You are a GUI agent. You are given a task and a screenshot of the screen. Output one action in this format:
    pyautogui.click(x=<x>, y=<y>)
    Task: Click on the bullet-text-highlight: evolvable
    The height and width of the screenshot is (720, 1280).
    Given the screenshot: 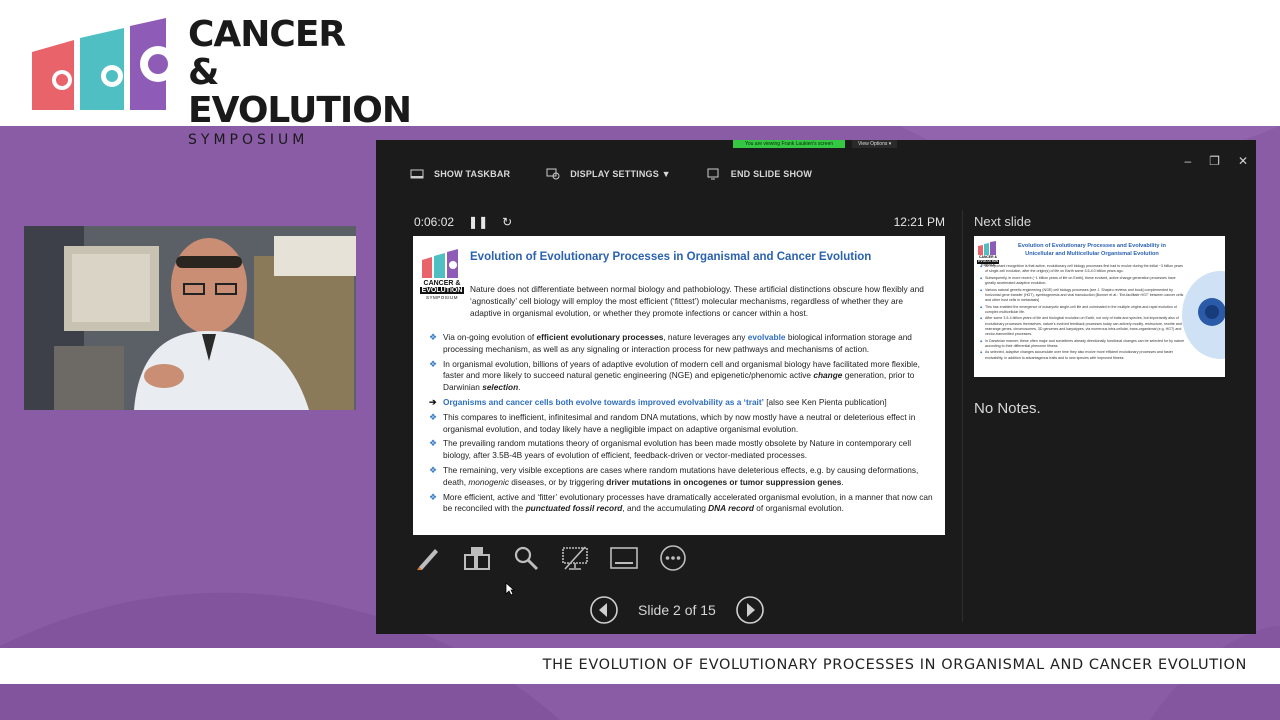 What is the action you would take?
    pyautogui.click(x=766, y=337)
    